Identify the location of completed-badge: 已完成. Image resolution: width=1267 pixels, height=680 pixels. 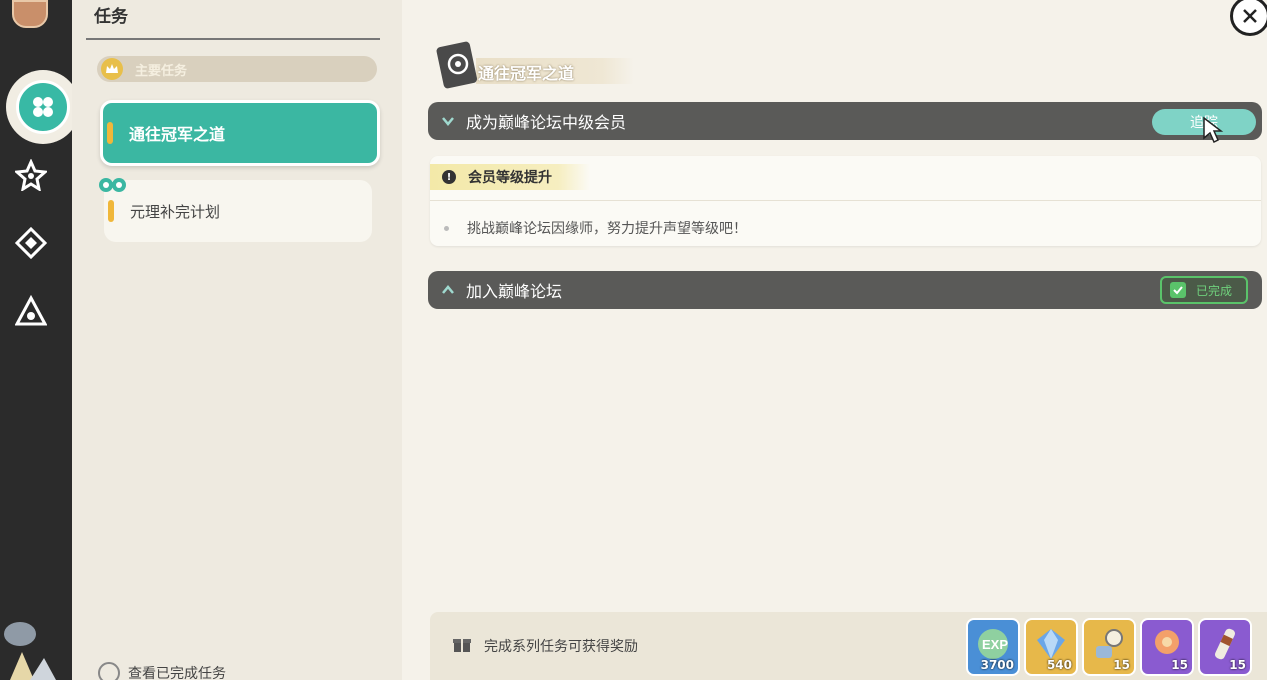
(1204, 290).